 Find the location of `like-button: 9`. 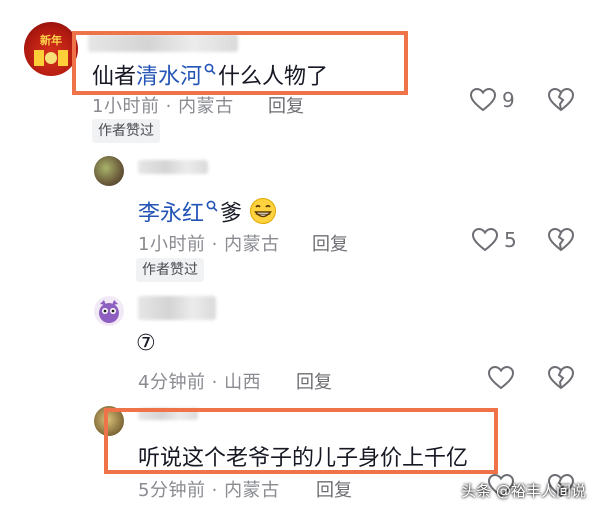

like-button: 9 is located at coordinates (492, 100).